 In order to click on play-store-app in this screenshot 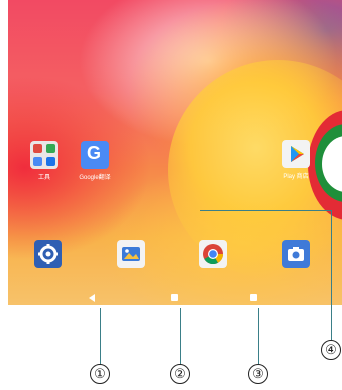, I will do `click(296, 154)`.